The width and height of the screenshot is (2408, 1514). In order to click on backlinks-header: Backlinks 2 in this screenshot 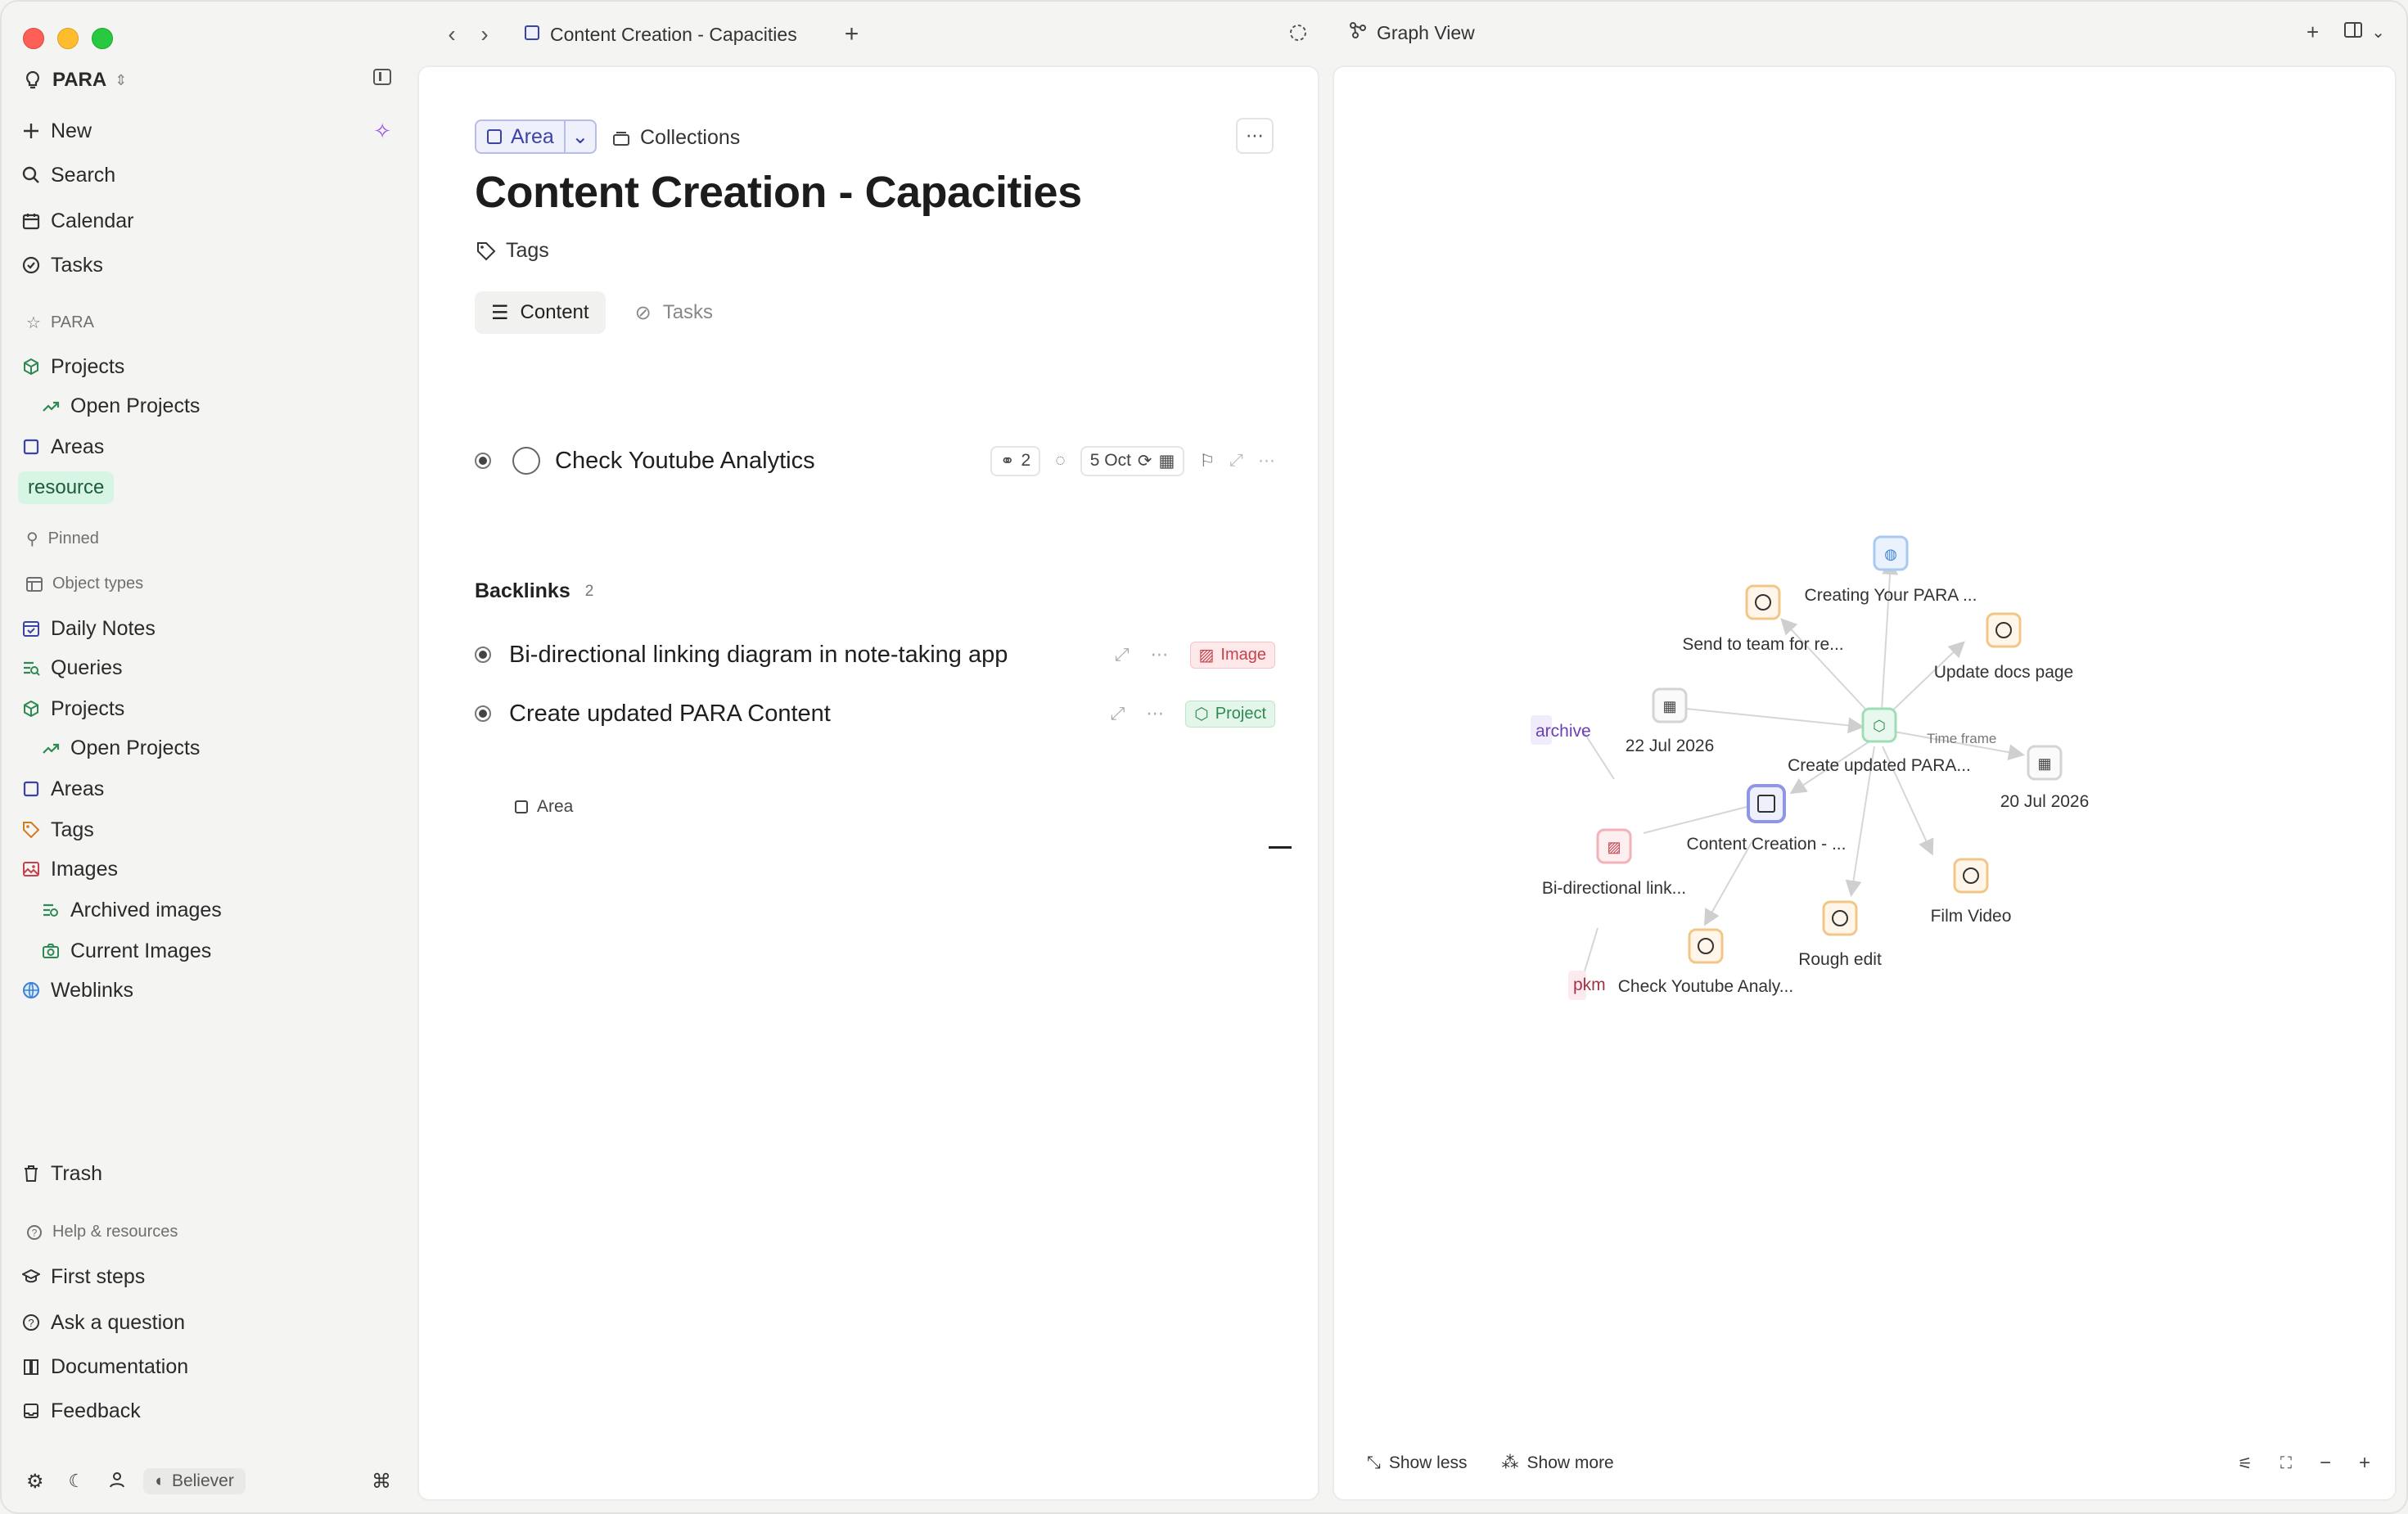, I will do `click(534, 591)`.